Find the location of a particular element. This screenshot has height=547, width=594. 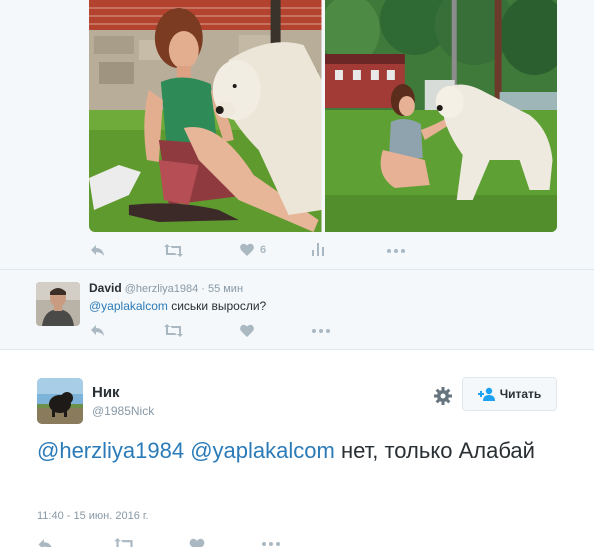

tweet-body: нет, только Алабай is located at coordinates (434, 450).